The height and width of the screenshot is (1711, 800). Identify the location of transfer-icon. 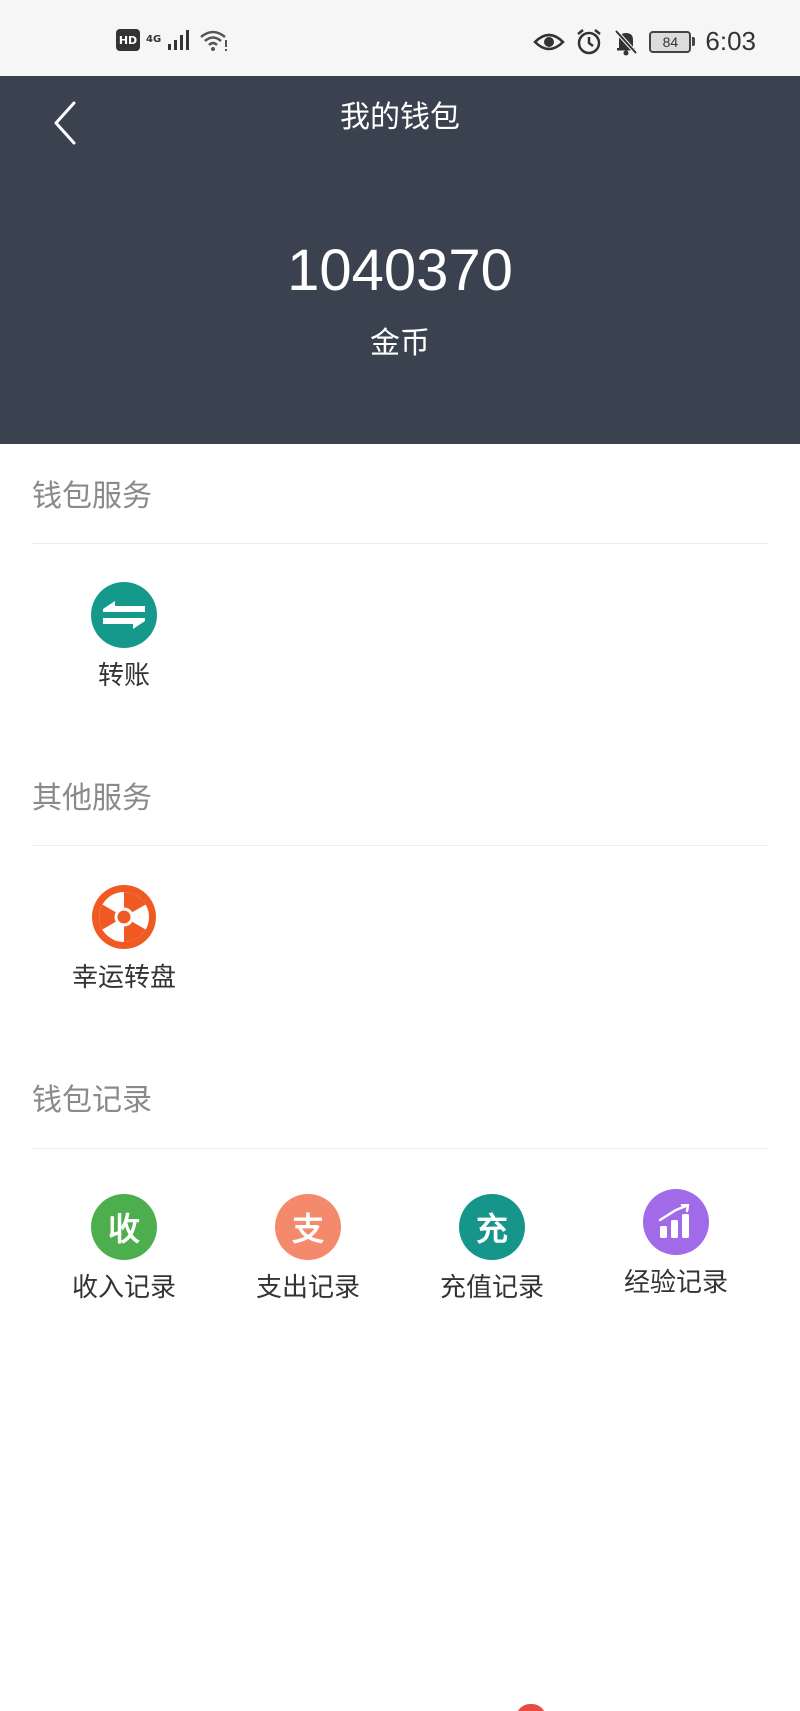
(124, 615).